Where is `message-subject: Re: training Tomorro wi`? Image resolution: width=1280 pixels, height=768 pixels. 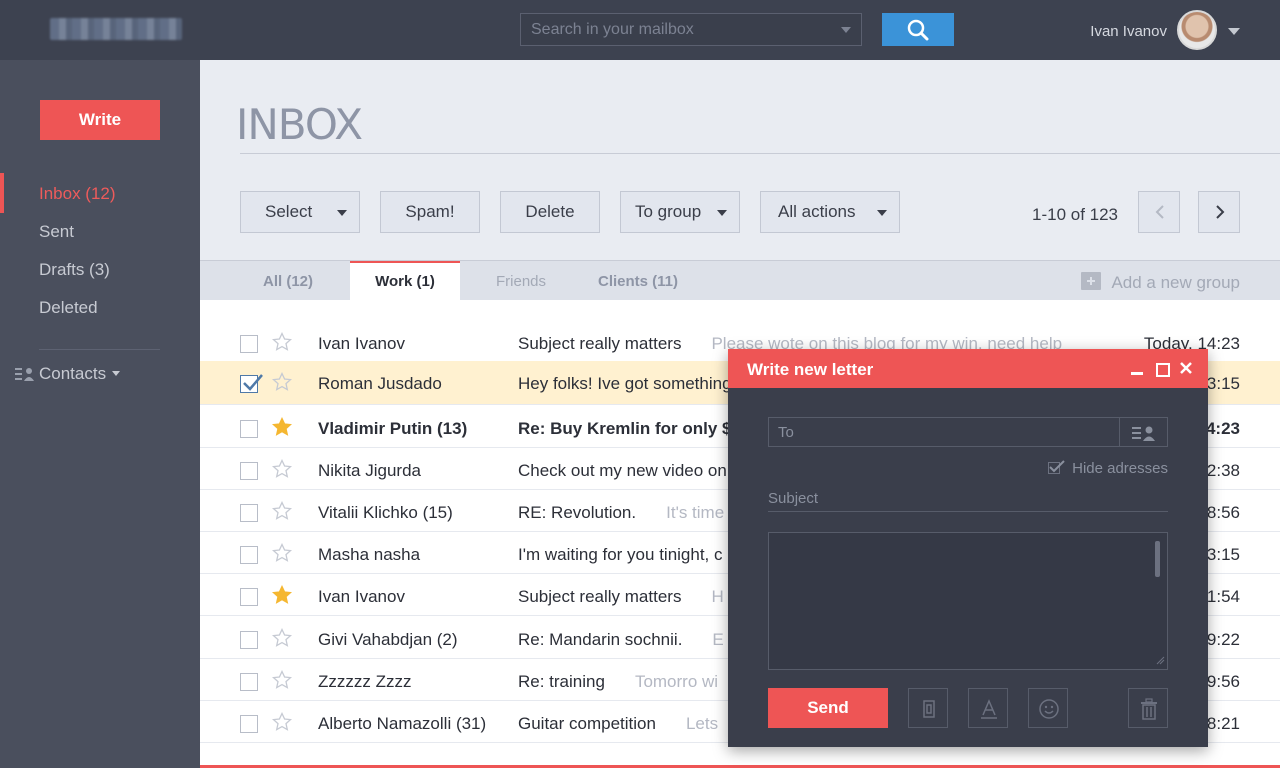
message-subject: Re: training Tomorro wi is located at coordinates (618, 682).